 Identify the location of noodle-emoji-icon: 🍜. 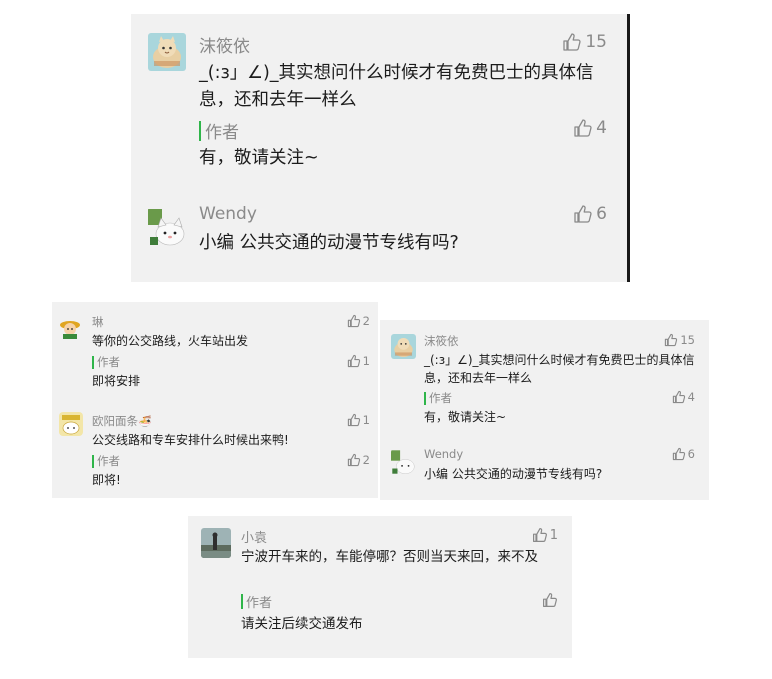
(145, 421).